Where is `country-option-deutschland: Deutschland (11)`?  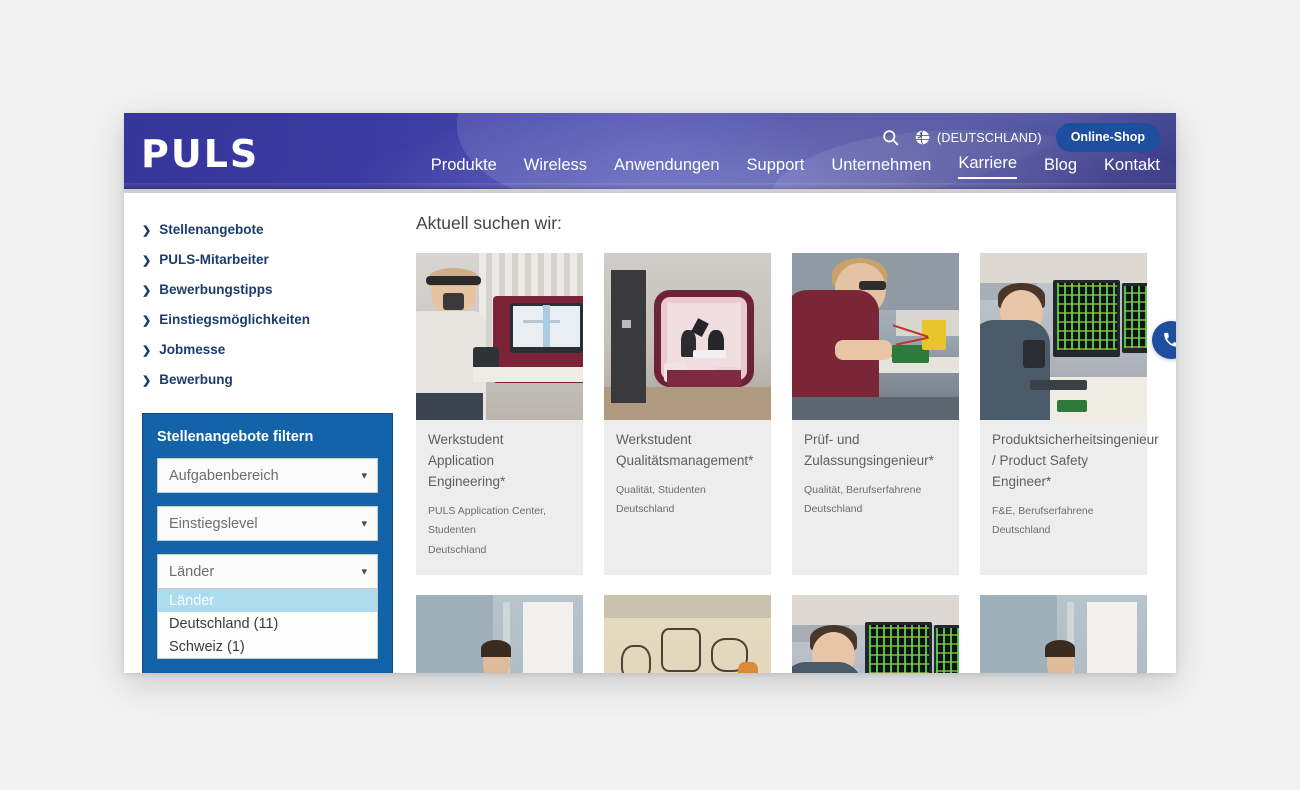 country-option-deutschland: Deutschland (11) is located at coordinates (267, 623).